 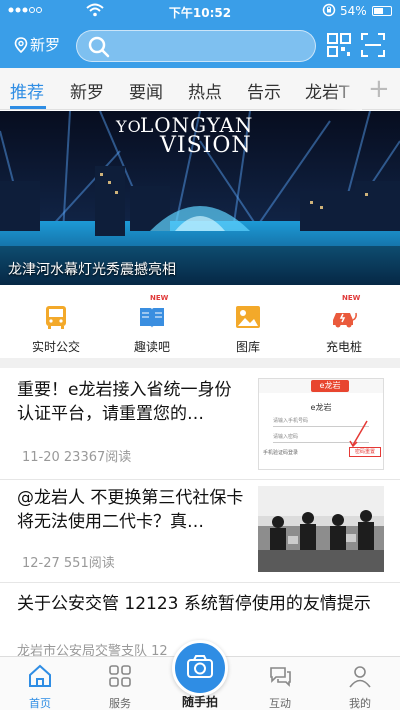 I want to click on tab-interact: 互动, so click(x=280, y=686).